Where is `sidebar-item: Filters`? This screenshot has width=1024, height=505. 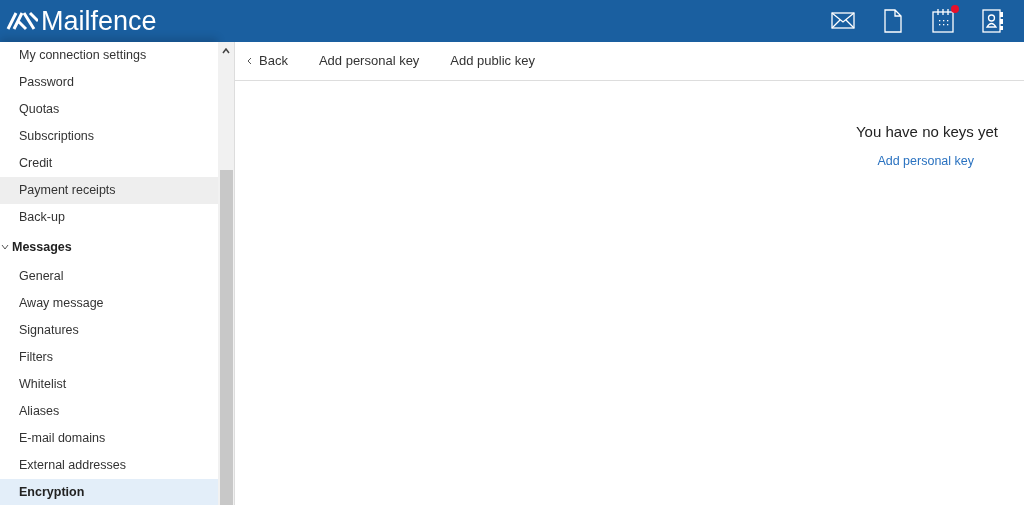 sidebar-item: Filters is located at coordinates (109, 357).